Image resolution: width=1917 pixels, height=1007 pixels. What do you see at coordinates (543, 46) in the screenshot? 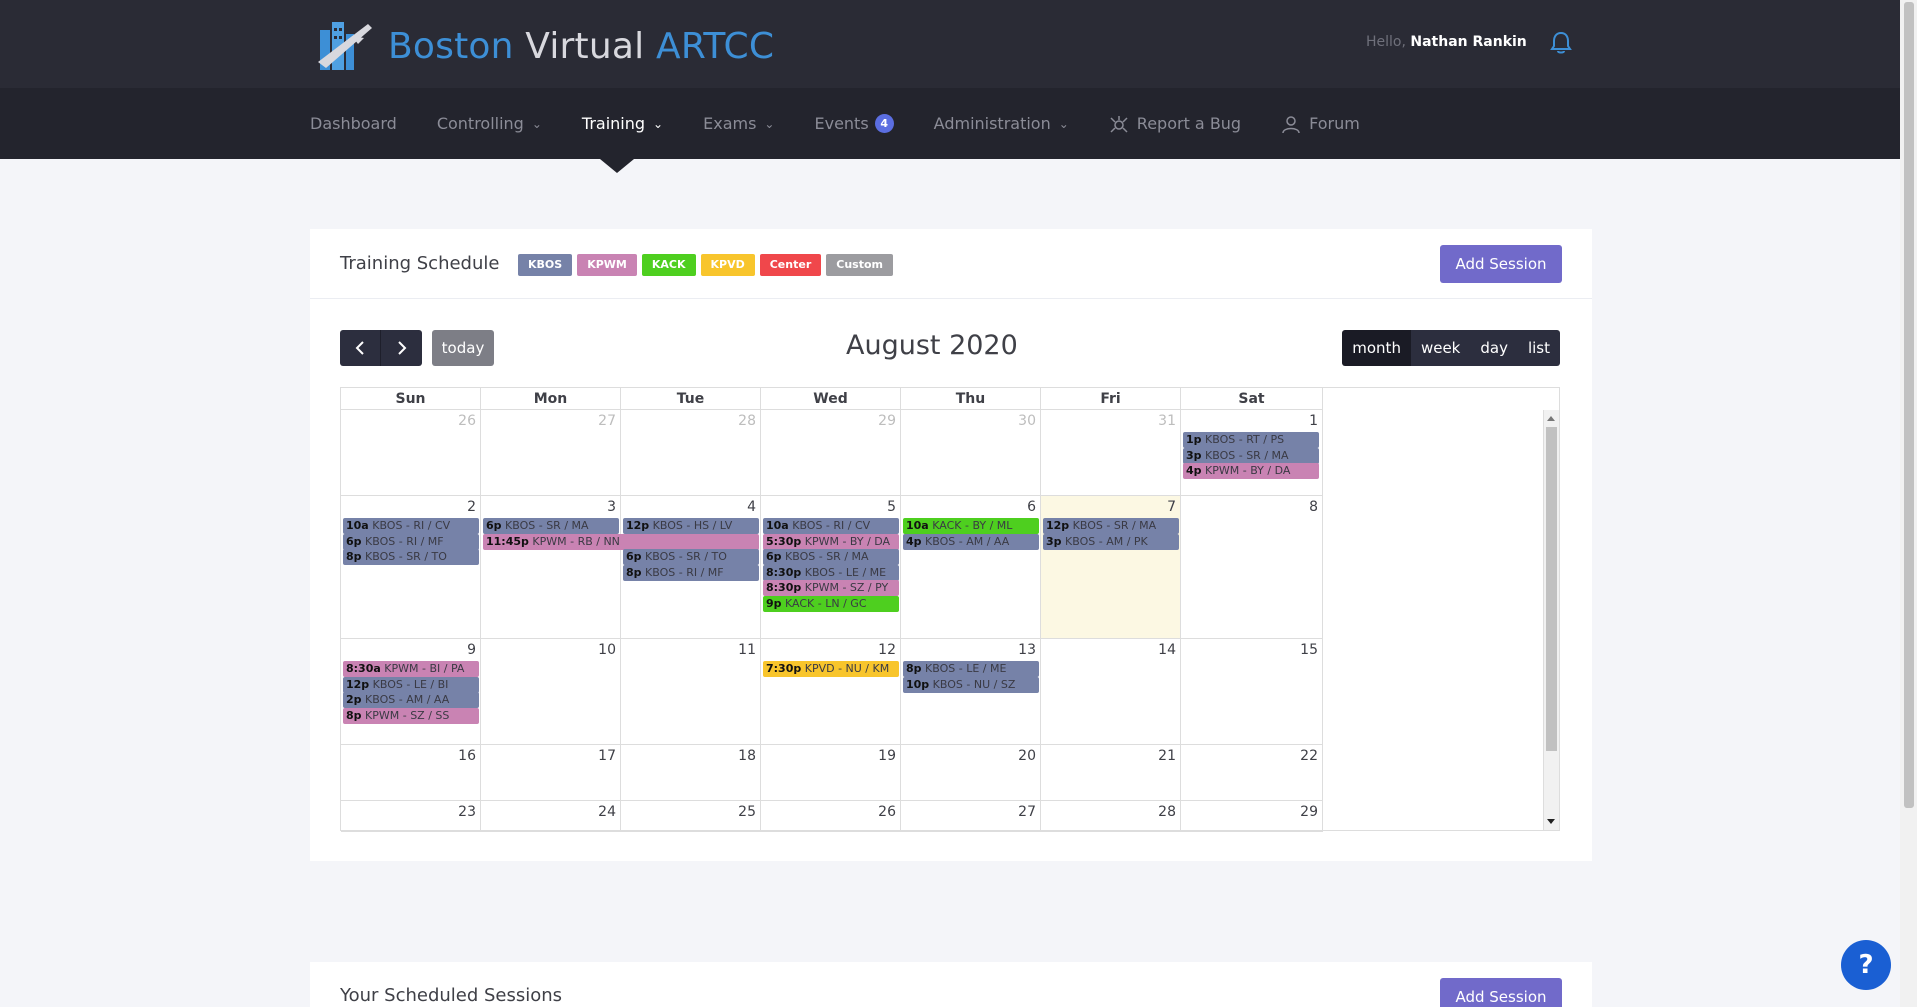
I see `site-logo: Boston Virtual ARTCC` at bounding box center [543, 46].